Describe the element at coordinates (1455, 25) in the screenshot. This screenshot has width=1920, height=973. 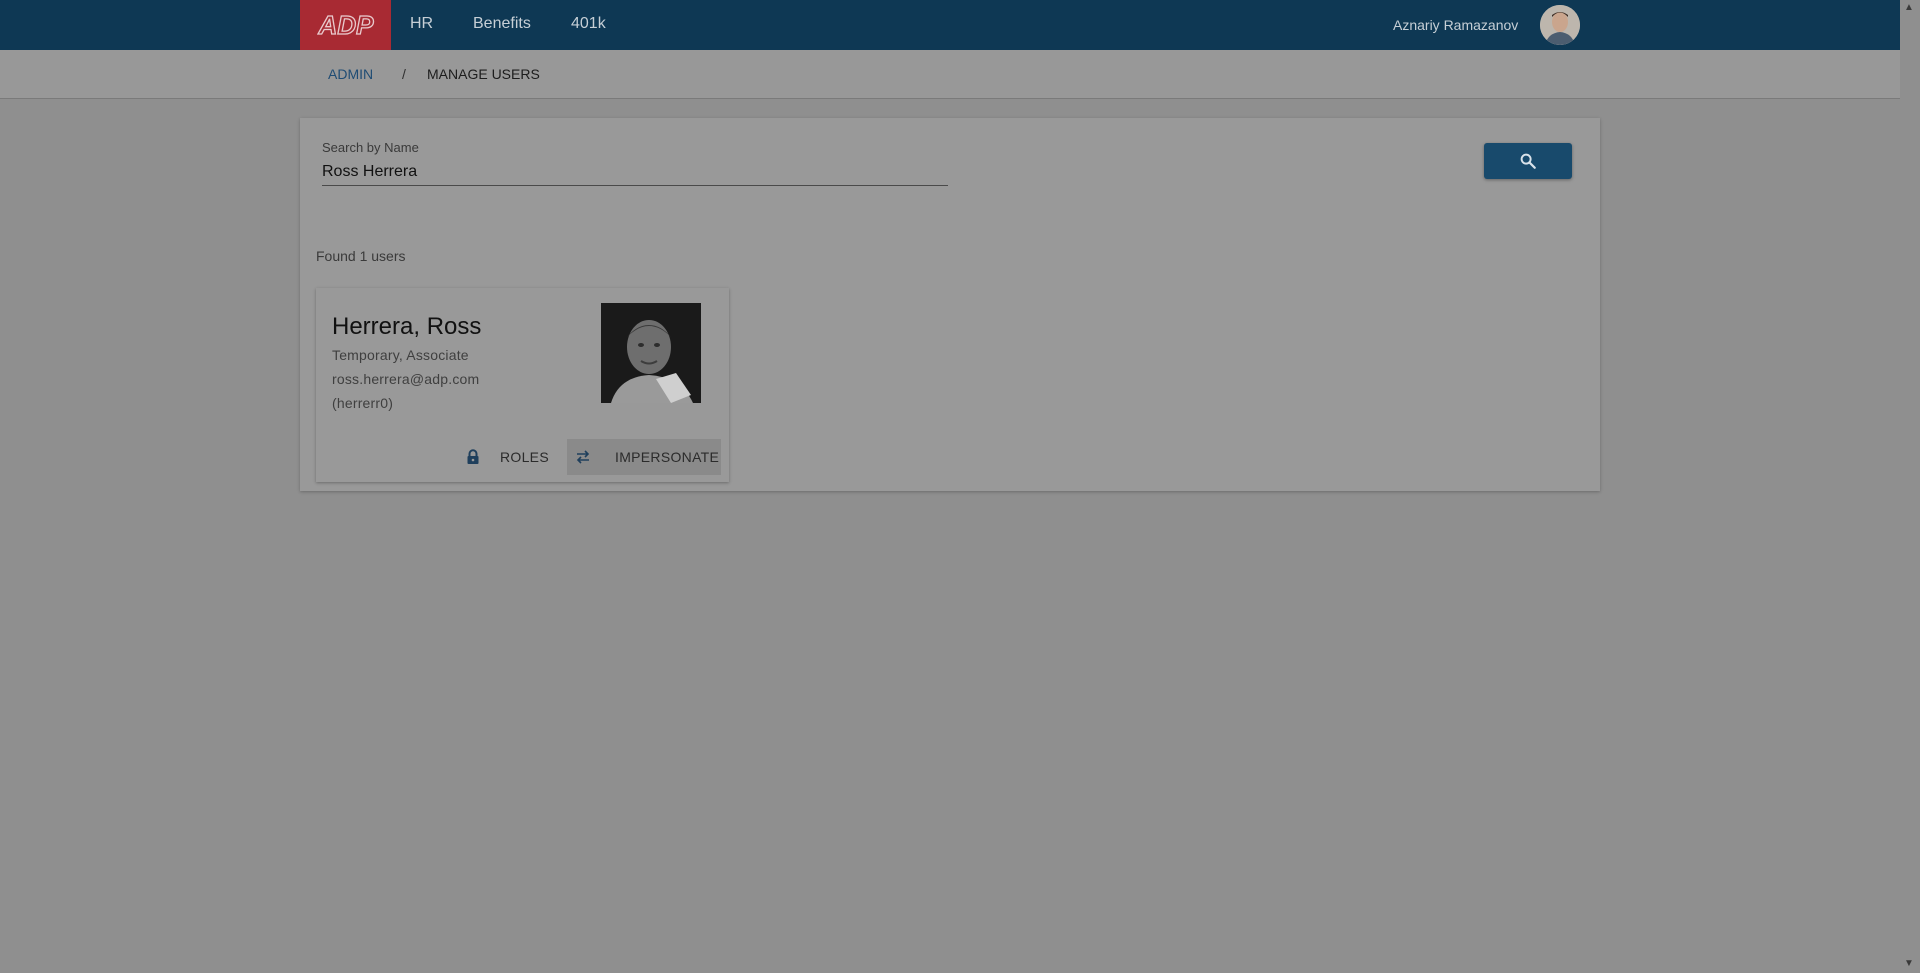
I see `current-user-name: Aznariy Ramazanov` at that location.